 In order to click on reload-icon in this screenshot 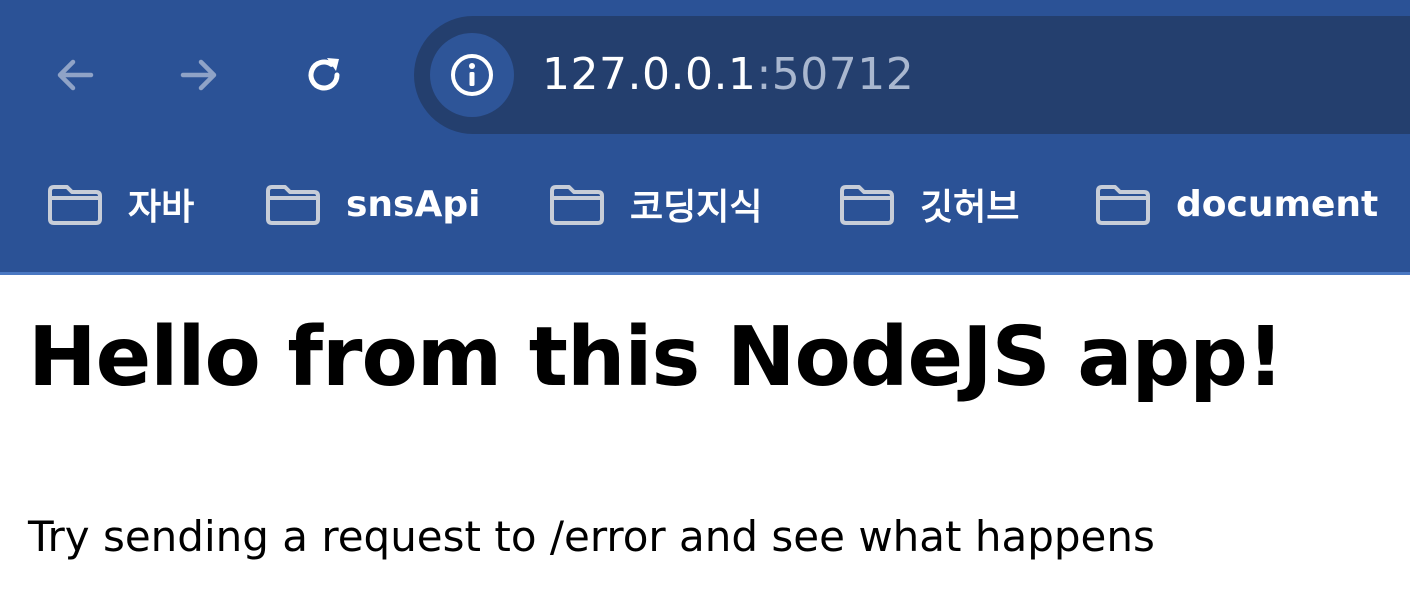, I will do `click(324, 74)`.